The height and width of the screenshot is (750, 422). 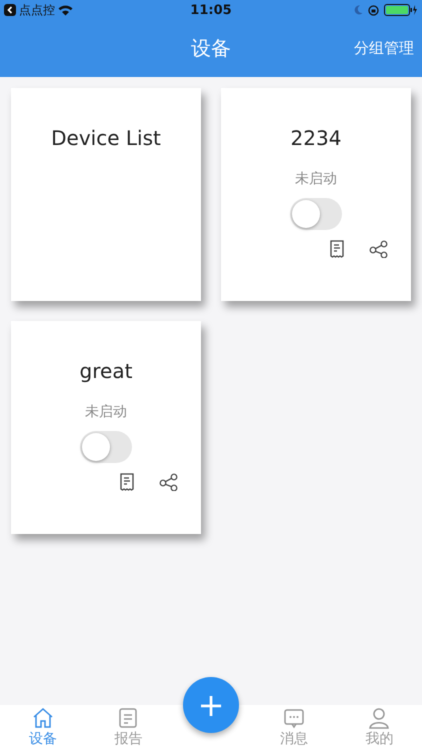 What do you see at coordinates (106, 138) in the screenshot?
I see `card-title: Device List` at bounding box center [106, 138].